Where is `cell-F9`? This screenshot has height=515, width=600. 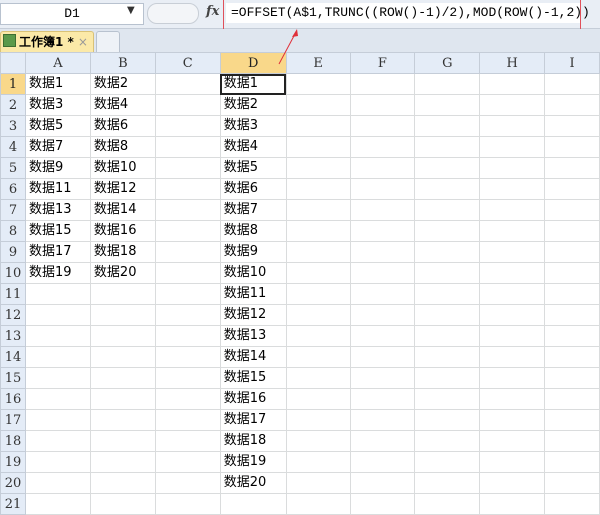 cell-F9 is located at coordinates (382, 252).